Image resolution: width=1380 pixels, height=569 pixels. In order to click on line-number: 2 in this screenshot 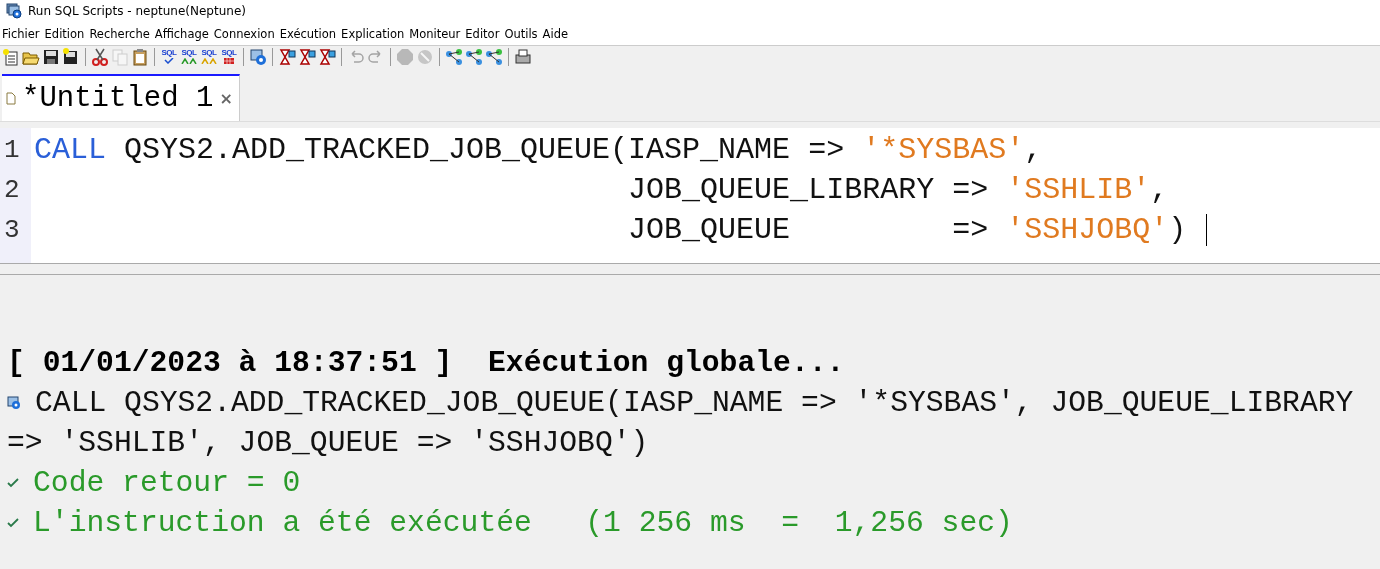, I will do `click(12, 190)`.